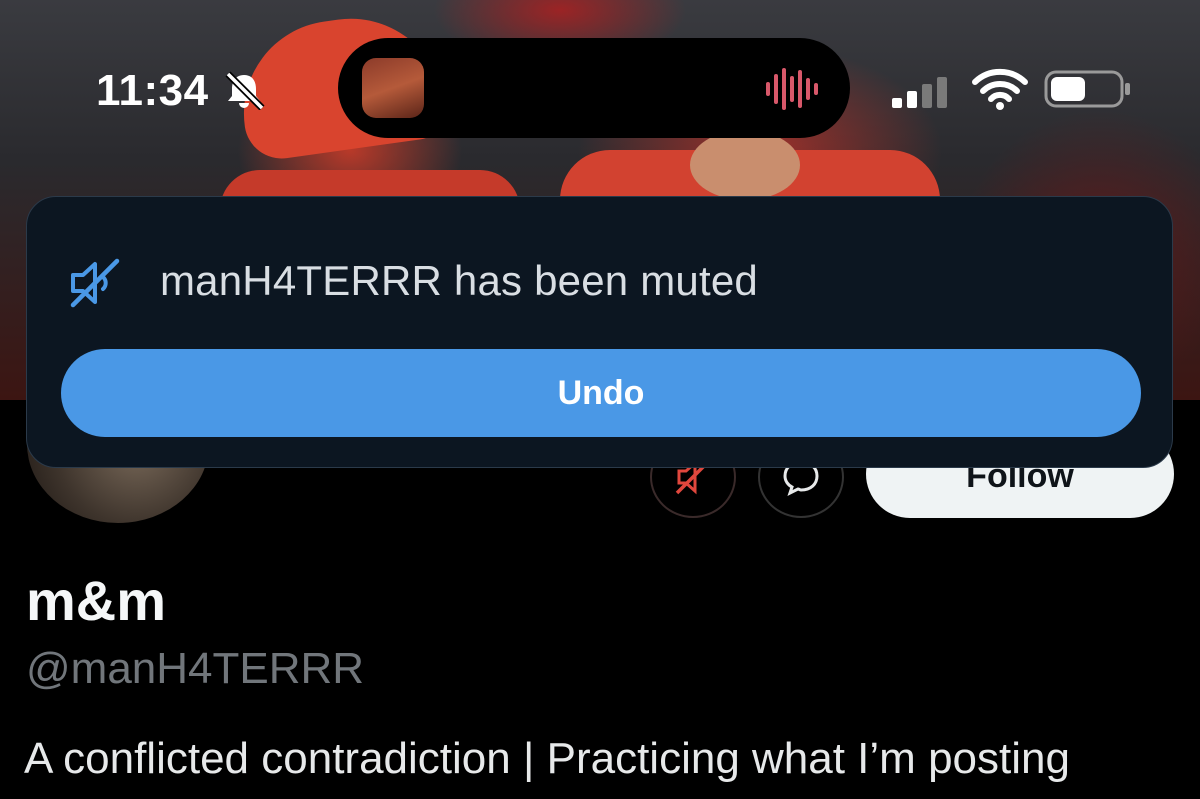  What do you see at coordinates (152, 90) in the screenshot?
I see `status-time: 11:34` at bounding box center [152, 90].